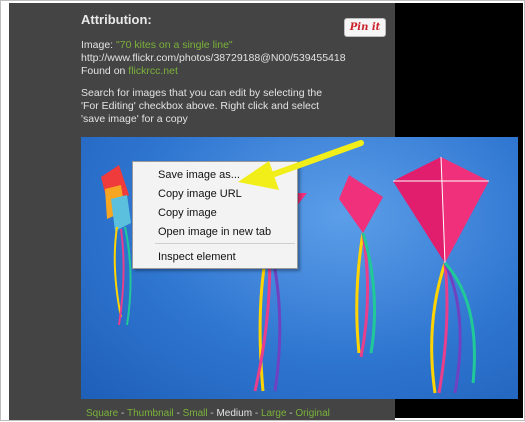 The height and width of the screenshot is (422, 525). Describe the element at coordinates (197, 257) in the screenshot. I see `menu-inspect-element: Inspect element` at that location.